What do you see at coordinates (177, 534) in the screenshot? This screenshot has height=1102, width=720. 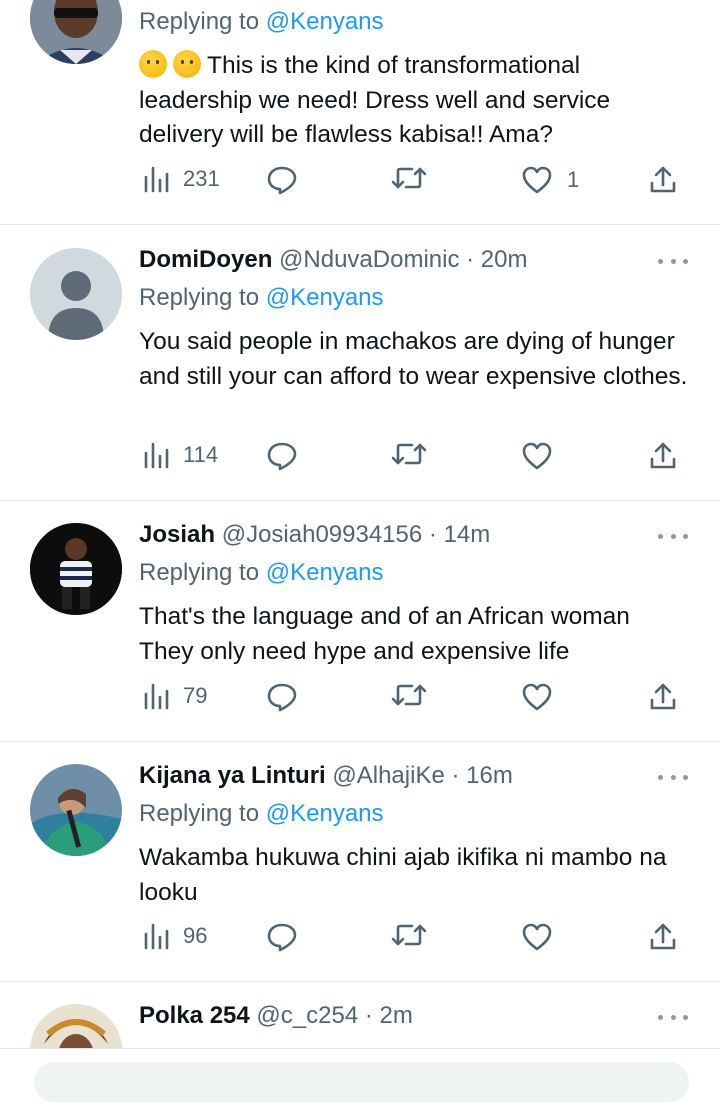 I see `display-name: Josiah` at bounding box center [177, 534].